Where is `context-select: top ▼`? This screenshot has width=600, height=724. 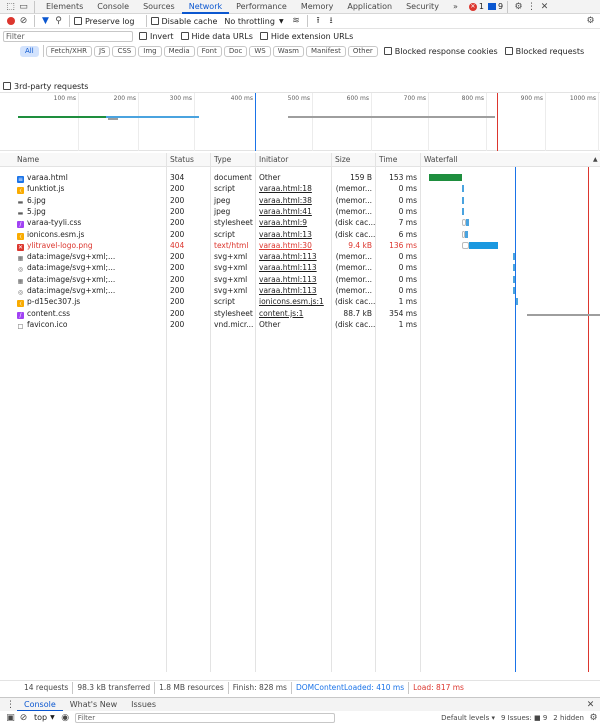 context-select: top ▼ is located at coordinates (44, 717).